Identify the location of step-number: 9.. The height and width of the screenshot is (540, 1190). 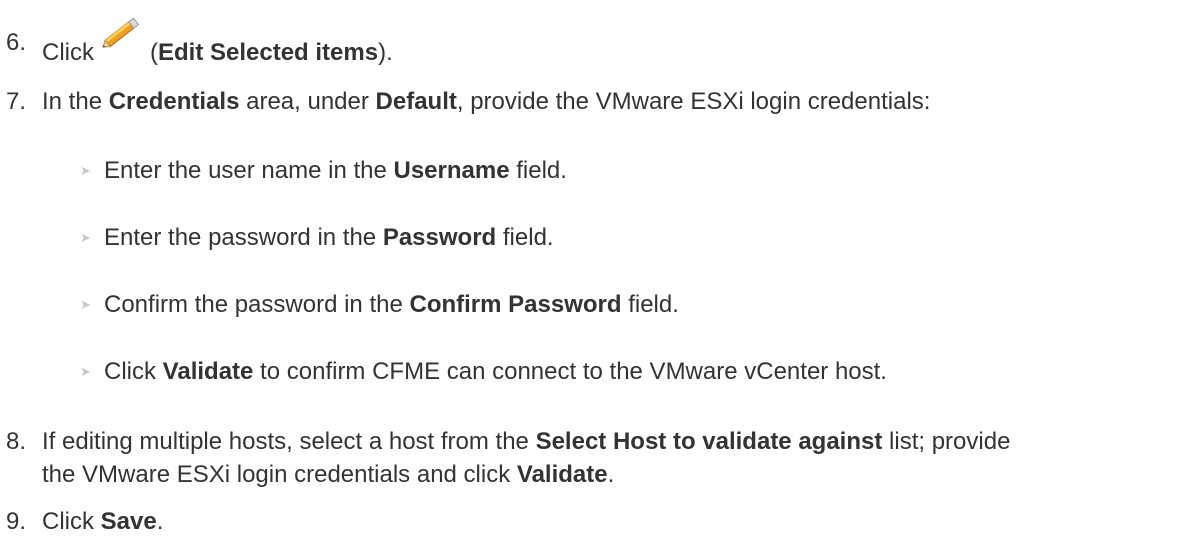
(16, 521).